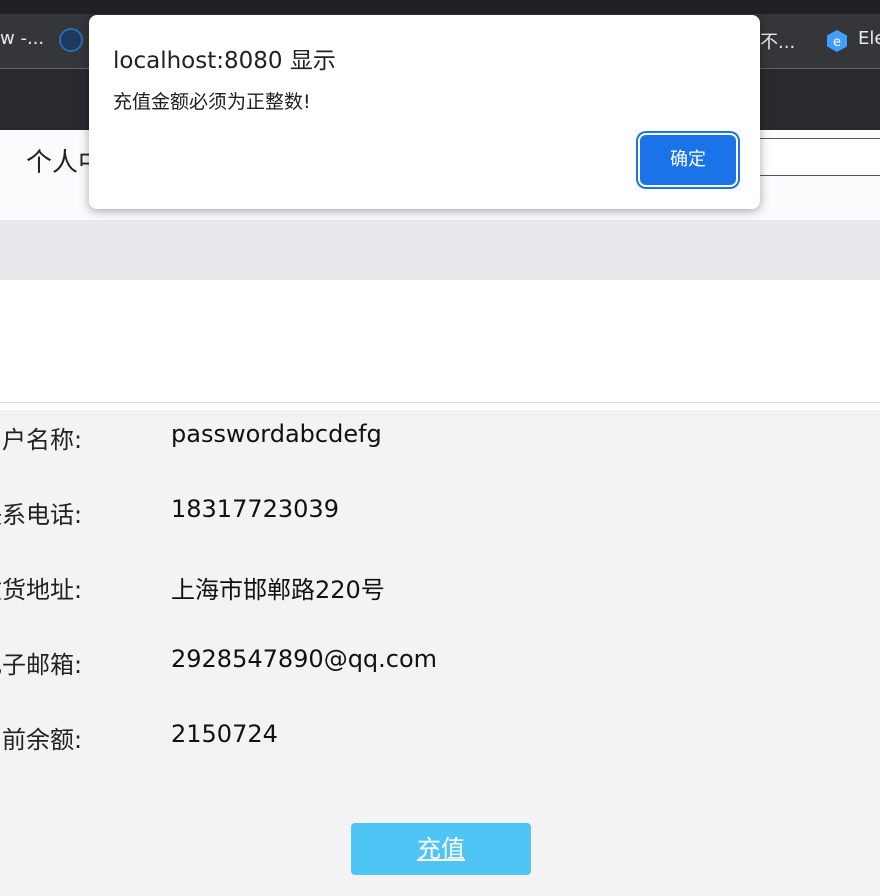  I want to click on username-value: passwordabcdefg, so click(276, 434).